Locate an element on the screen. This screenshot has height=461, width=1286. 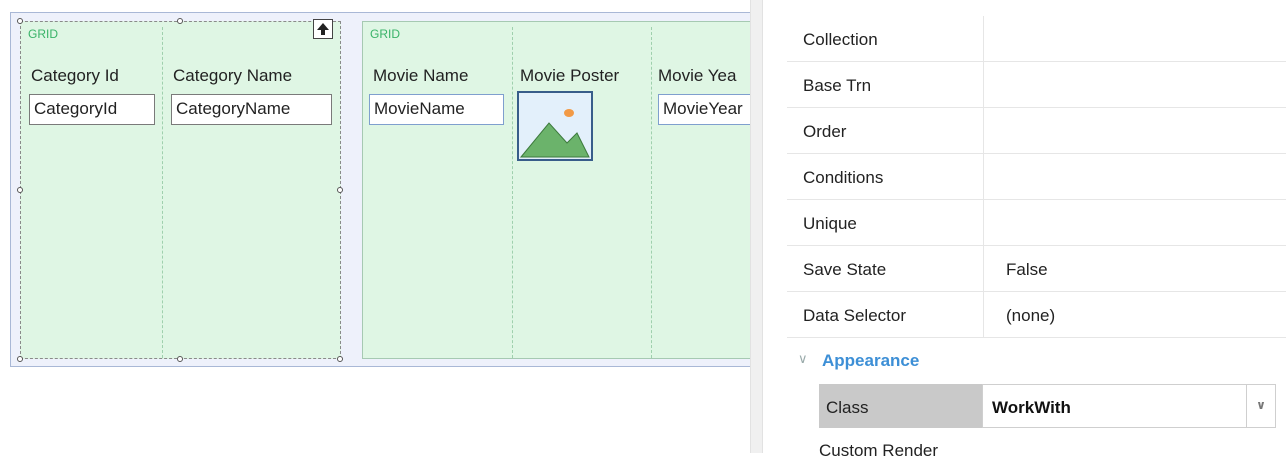
property-name: Collection is located at coordinates (840, 39).